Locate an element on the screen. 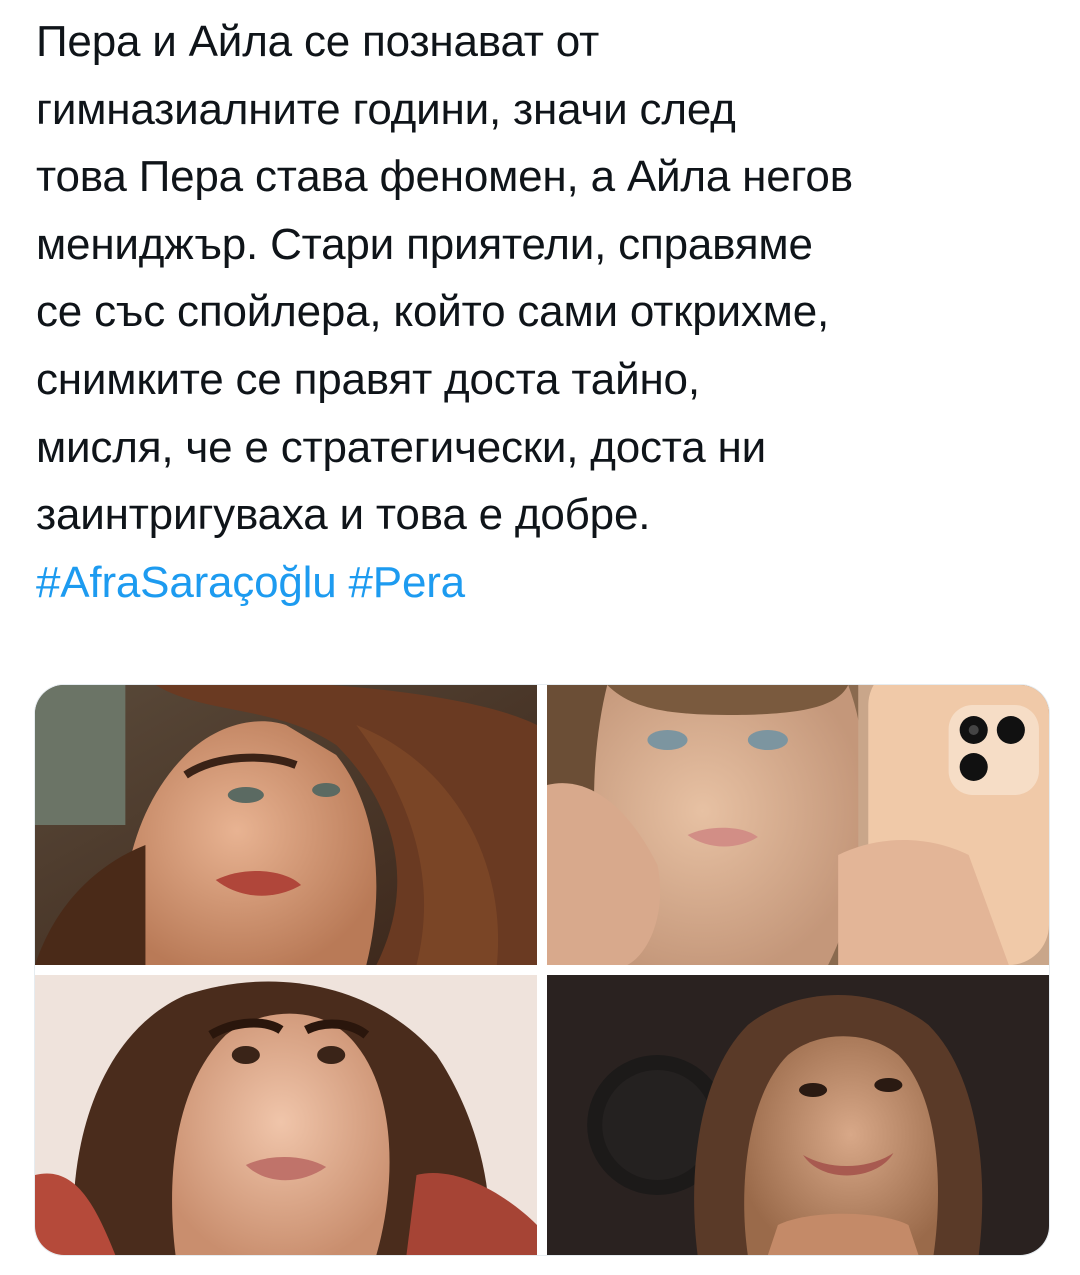 Image resolution: width=1080 pixels, height=1275 pixels. tweet-text-line: се със спойлера, който сами открихме, is located at coordinates (433, 312).